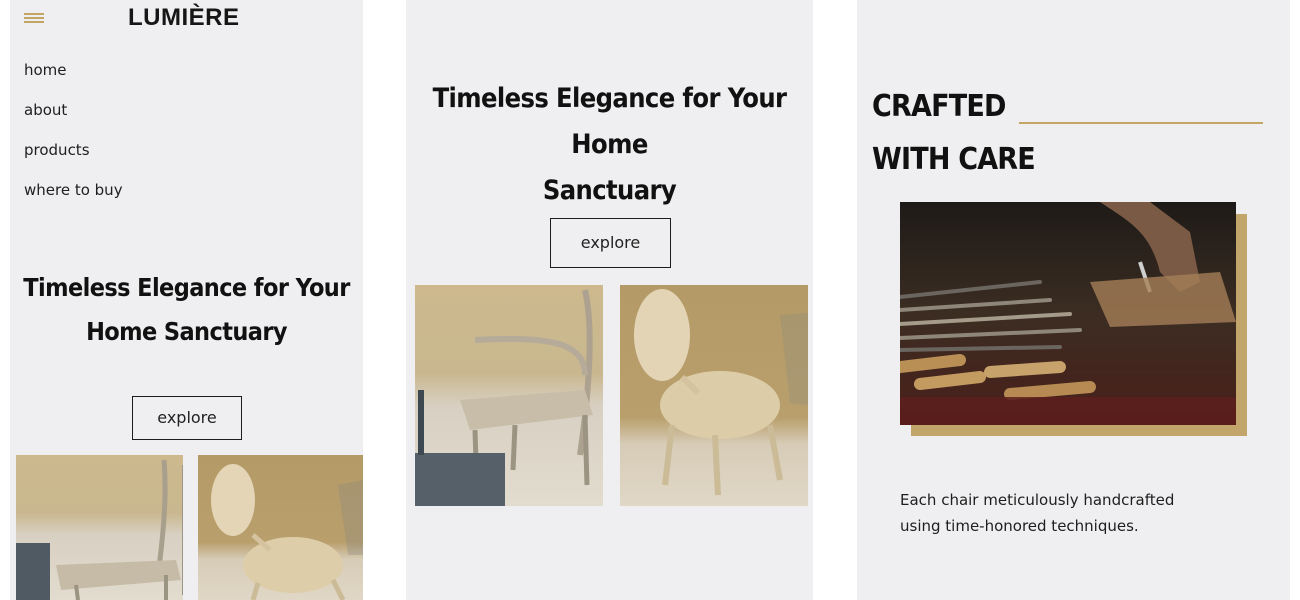 The width and height of the screenshot is (1300, 600). What do you see at coordinates (1141, 123) in the screenshot?
I see `gold-divider` at bounding box center [1141, 123].